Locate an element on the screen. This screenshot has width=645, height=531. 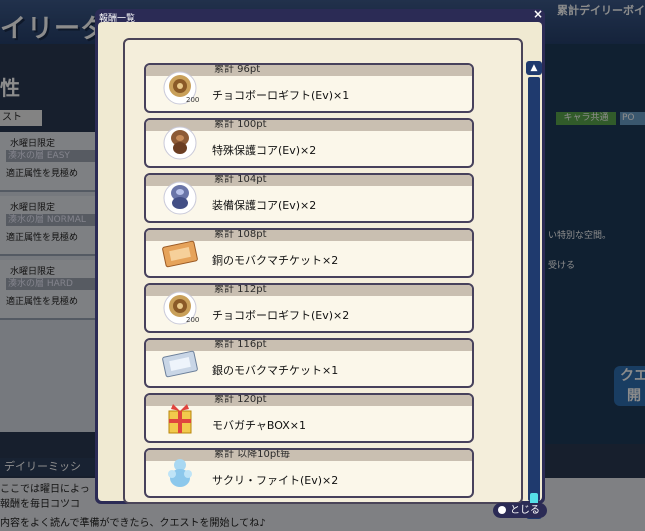
reward-item: 累計 以降10pt毎 サクリ・ファイト(Ev)×2 is located at coordinates (309, 473).